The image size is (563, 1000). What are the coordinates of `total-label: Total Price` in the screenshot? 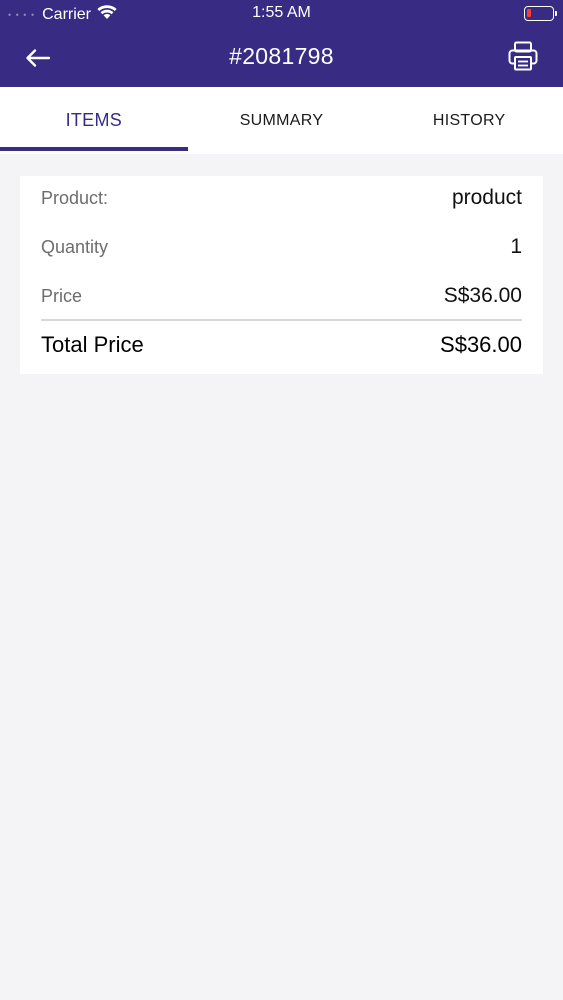 It's located at (92, 344).